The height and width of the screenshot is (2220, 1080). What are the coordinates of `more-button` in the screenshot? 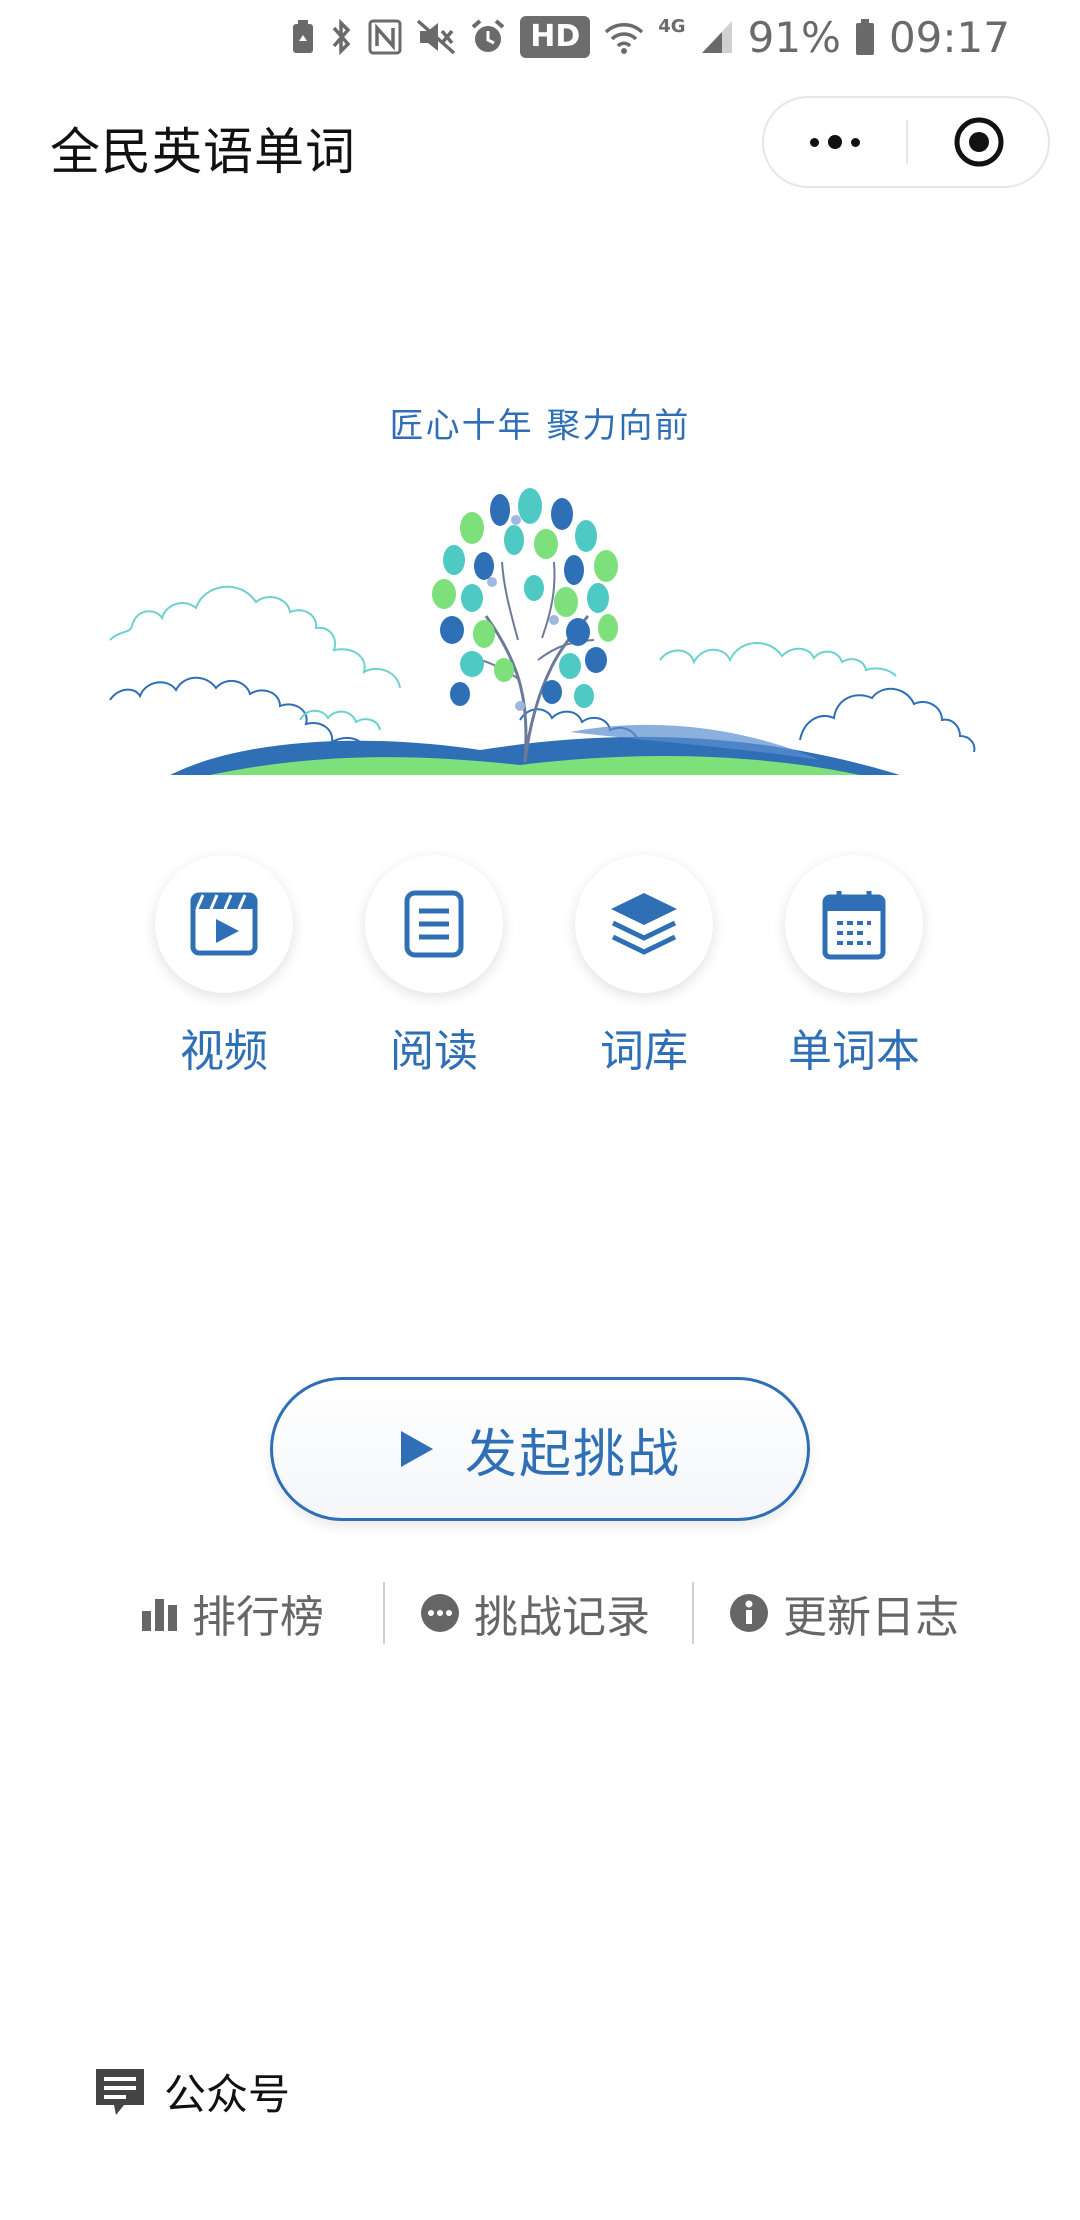 It's located at (835, 142).